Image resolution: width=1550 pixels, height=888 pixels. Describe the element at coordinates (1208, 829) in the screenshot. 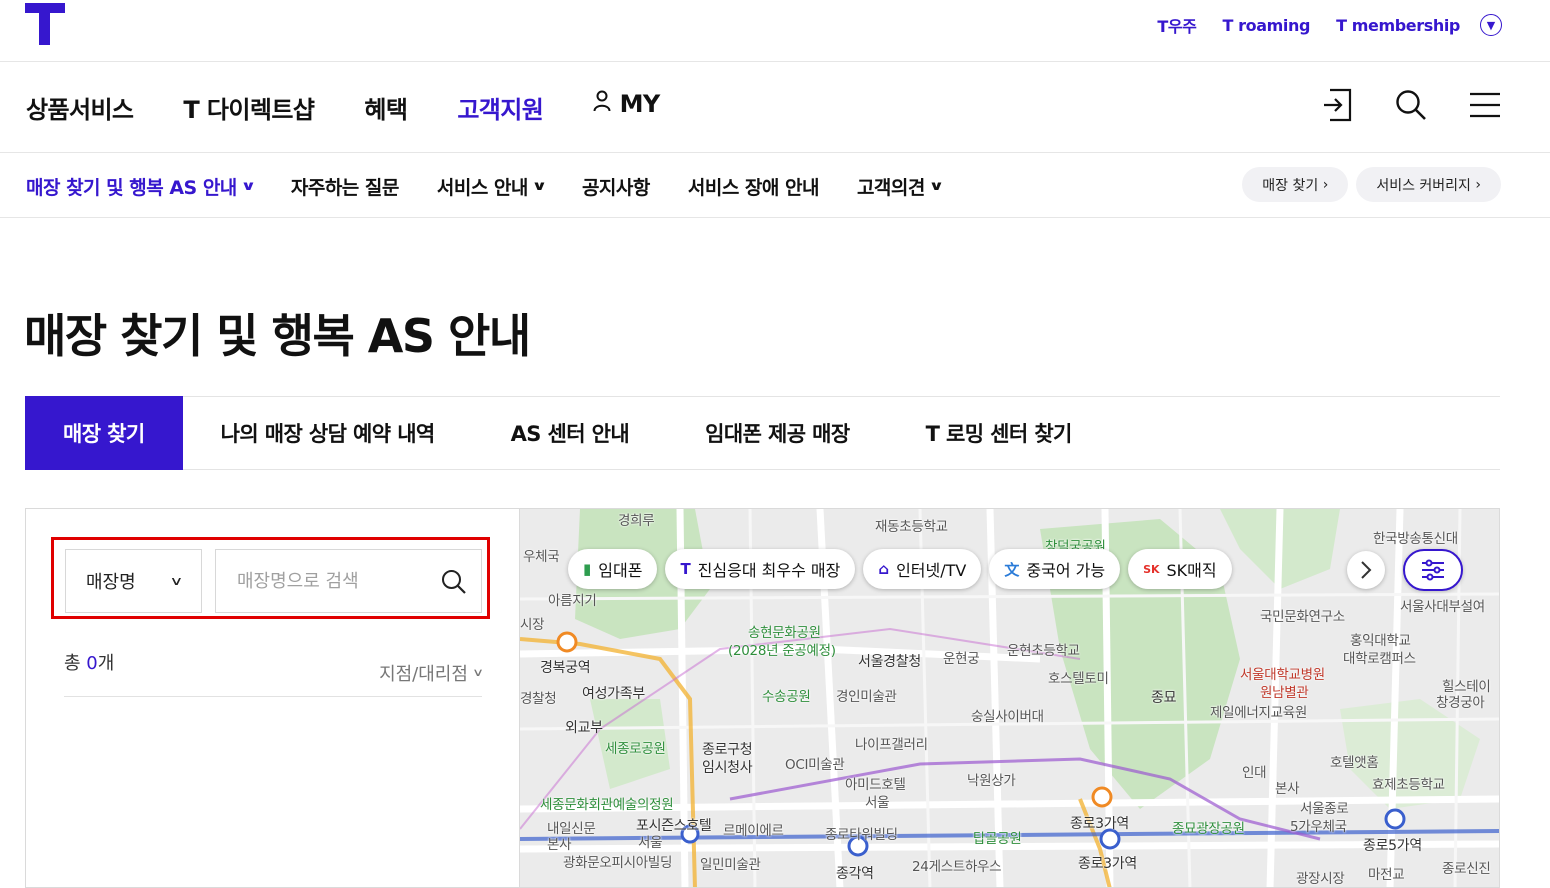

I see `map-label: 종묘광장공원` at that location.